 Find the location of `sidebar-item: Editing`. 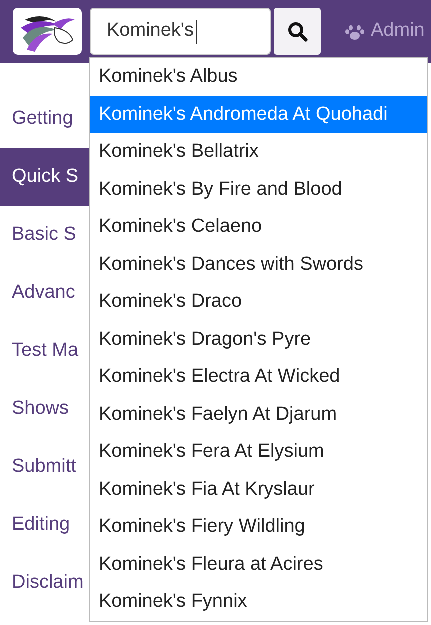

sidebar-item: Editing is located at coordinates (44, 525).